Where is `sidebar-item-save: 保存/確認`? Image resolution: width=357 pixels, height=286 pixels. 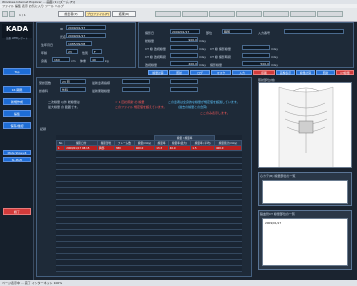
sidebar-item-save: 保存/確認 is located at coordinates (17, 125).